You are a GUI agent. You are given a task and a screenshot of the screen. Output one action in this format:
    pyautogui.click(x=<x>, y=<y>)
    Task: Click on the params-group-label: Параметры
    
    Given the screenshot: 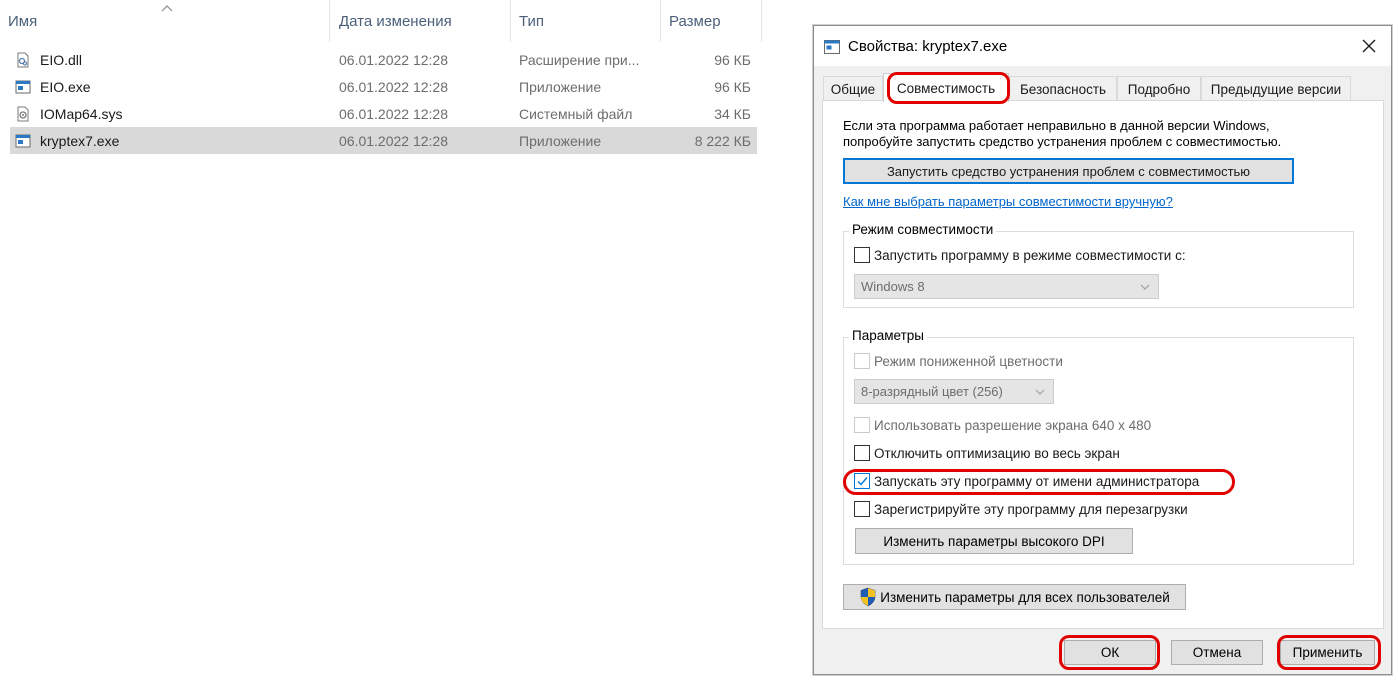 What is the action you would take?
    pyautogui.click(x=888, y=335)
    